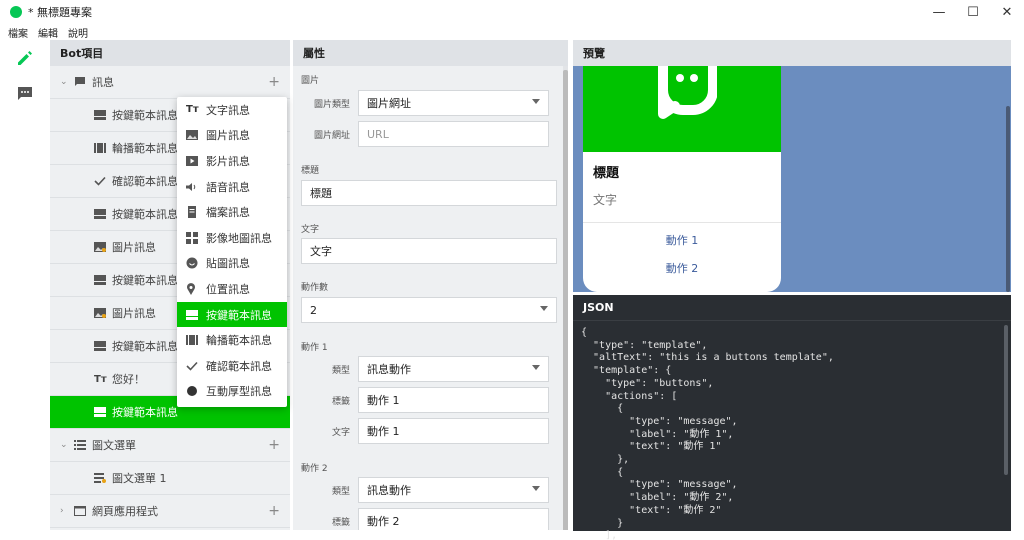 Image resolution: width=1024 pixels, height=540 pixels. Describe the element at coordinates (682, 222) in the screenshot. I see `card-divider` at that location.